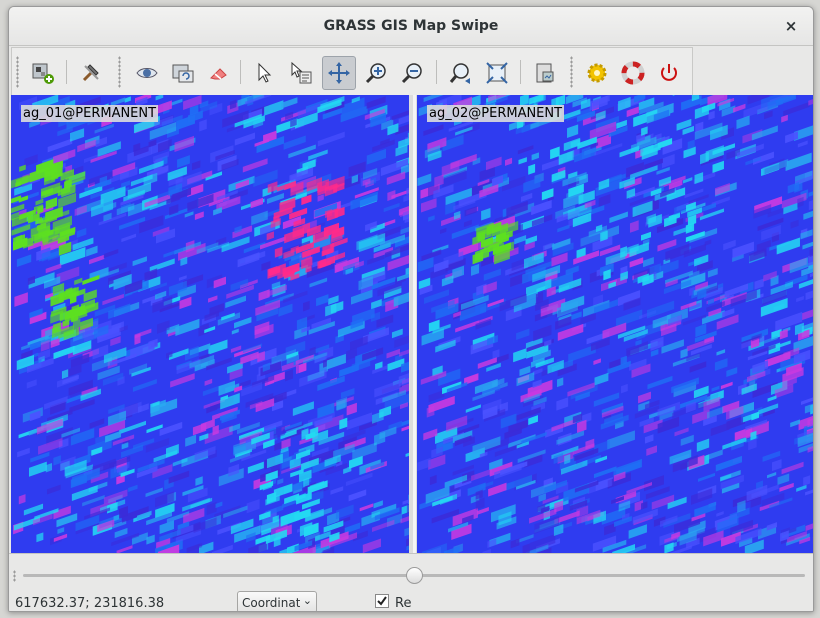 The image size is (820, 618). I want to click on swipe-slider-handle, so click(414, 575).